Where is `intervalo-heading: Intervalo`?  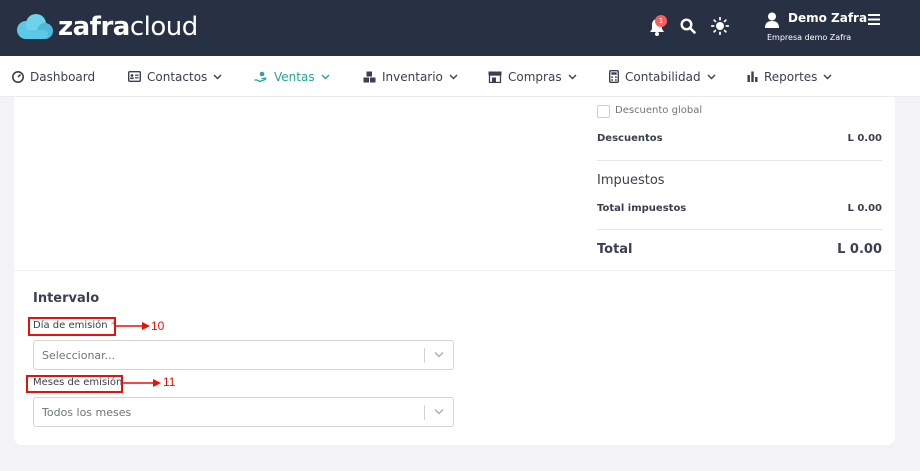 intervalo-heading: Intervalo is located at coordinates (66, 298).